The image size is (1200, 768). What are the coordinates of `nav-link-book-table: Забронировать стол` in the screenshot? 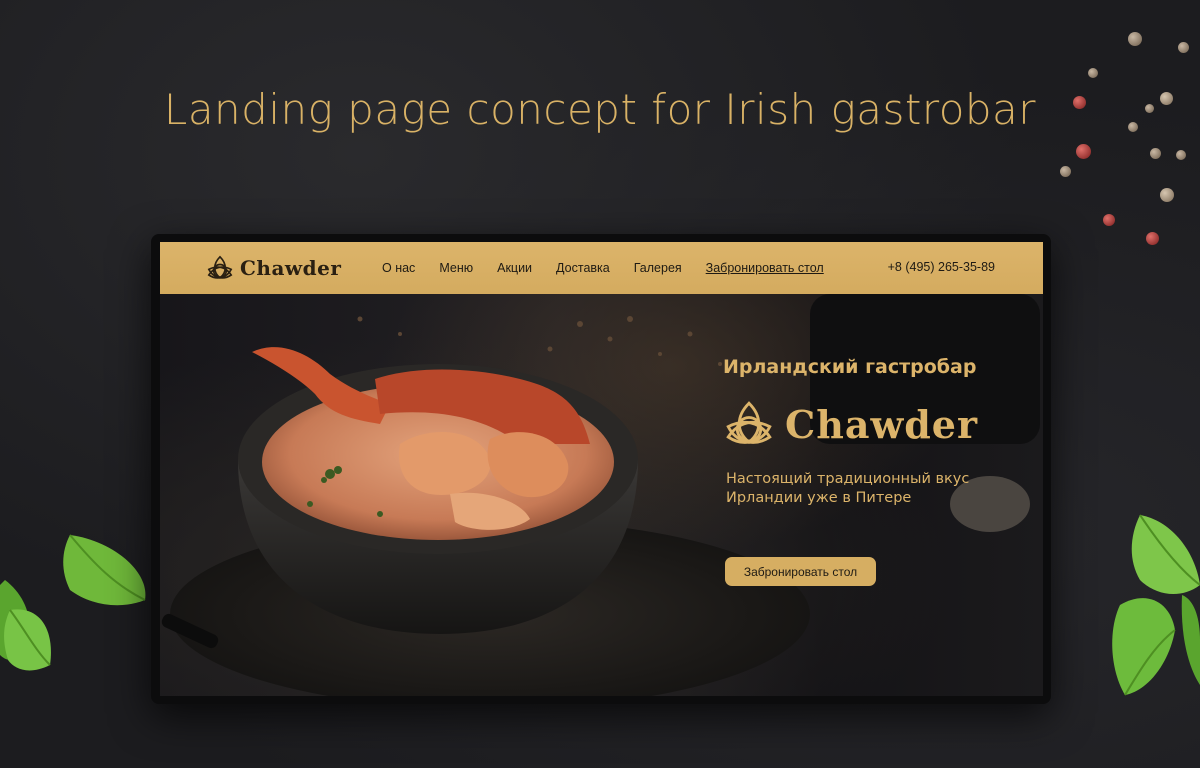 It's located at (765, 268).